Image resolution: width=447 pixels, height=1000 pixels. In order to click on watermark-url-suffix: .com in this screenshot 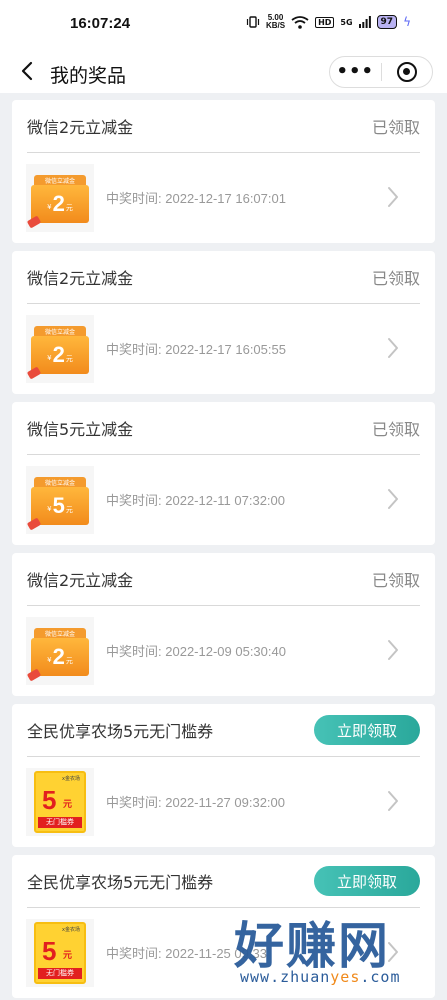, I will do `click(380, 977)`.